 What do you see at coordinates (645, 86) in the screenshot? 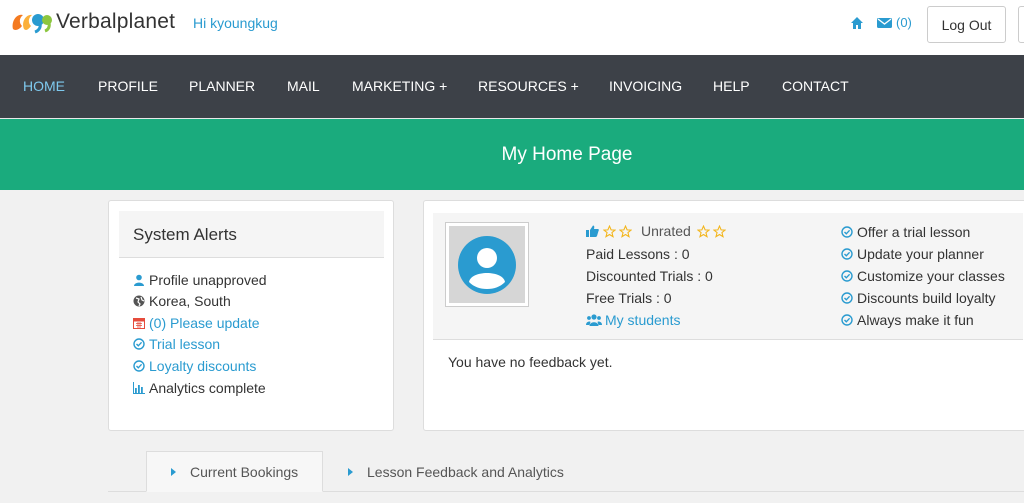
I see `nav-invoicing: INVOICING` at bounding box center [645, 86].